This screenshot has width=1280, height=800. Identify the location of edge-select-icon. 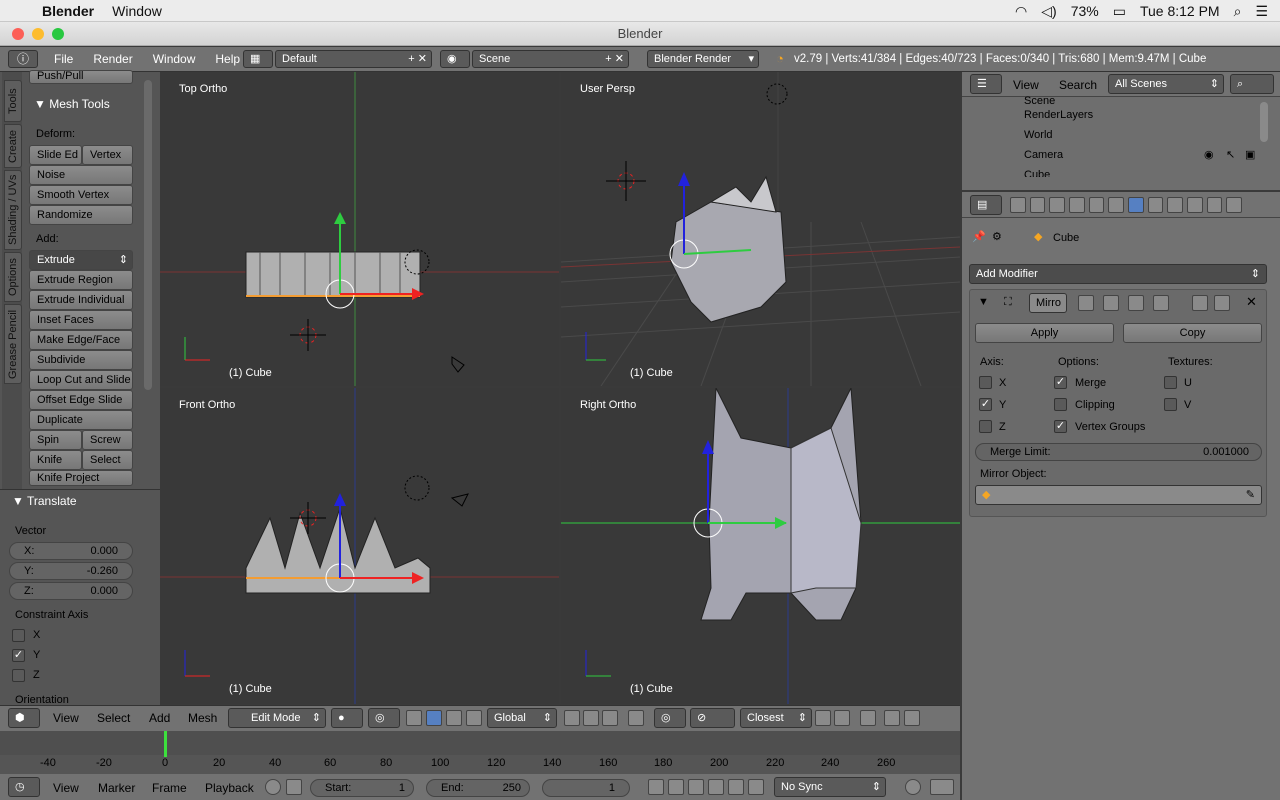
(591, 718).